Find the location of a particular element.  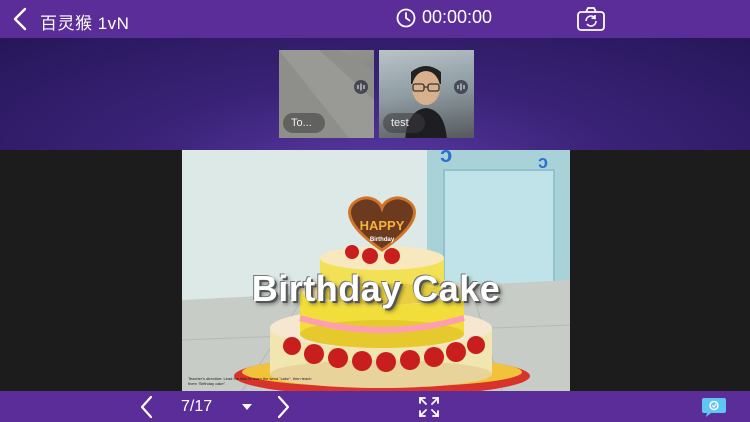

chat-button is located at coordinates (714, 407).